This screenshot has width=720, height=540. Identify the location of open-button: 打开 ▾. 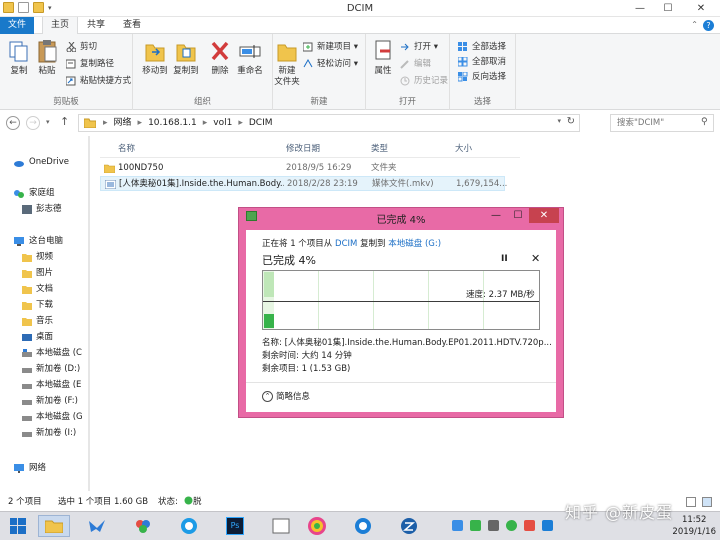
(419, 47).